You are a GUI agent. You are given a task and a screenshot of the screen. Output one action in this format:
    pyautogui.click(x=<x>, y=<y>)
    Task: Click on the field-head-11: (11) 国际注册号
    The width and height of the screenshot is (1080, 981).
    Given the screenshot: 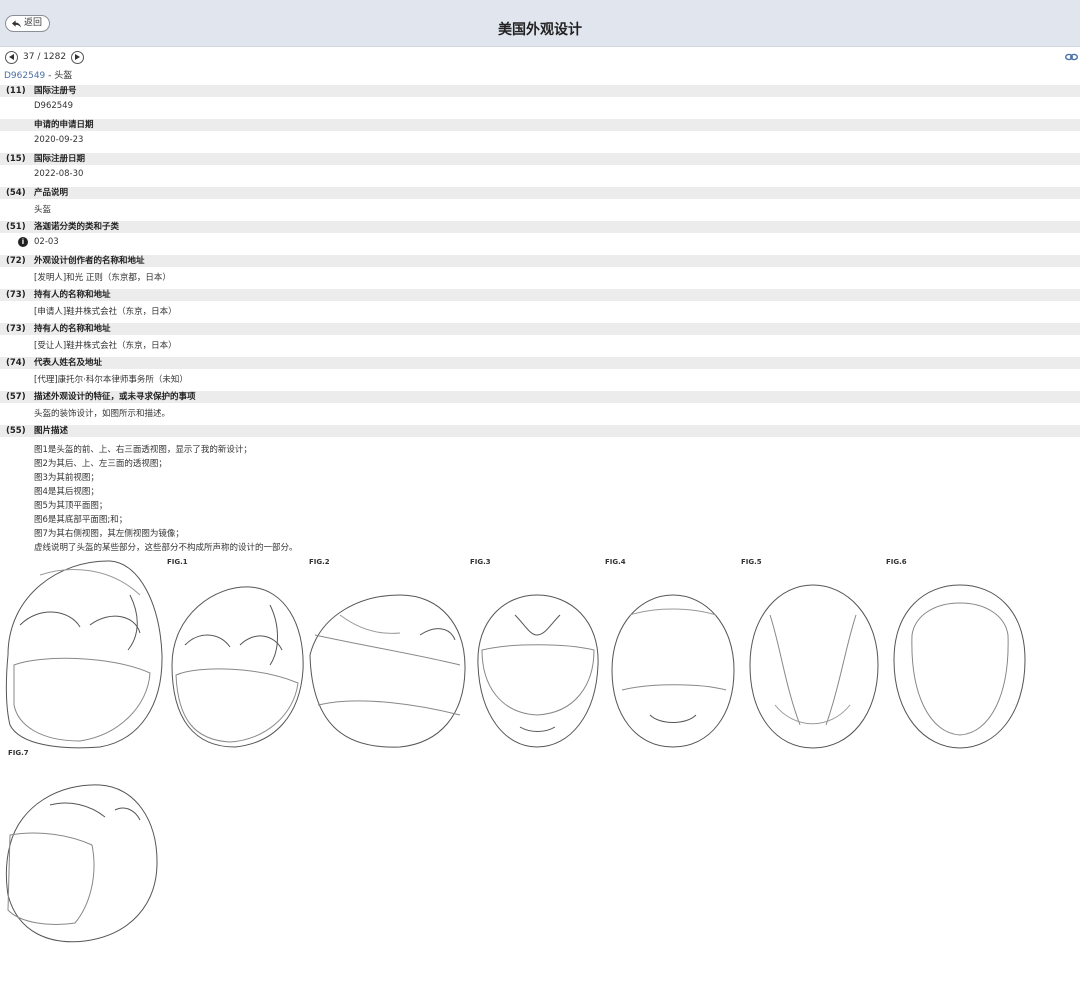 What is the action you would take?
    pyautogui.click(x=540, y=91)
    